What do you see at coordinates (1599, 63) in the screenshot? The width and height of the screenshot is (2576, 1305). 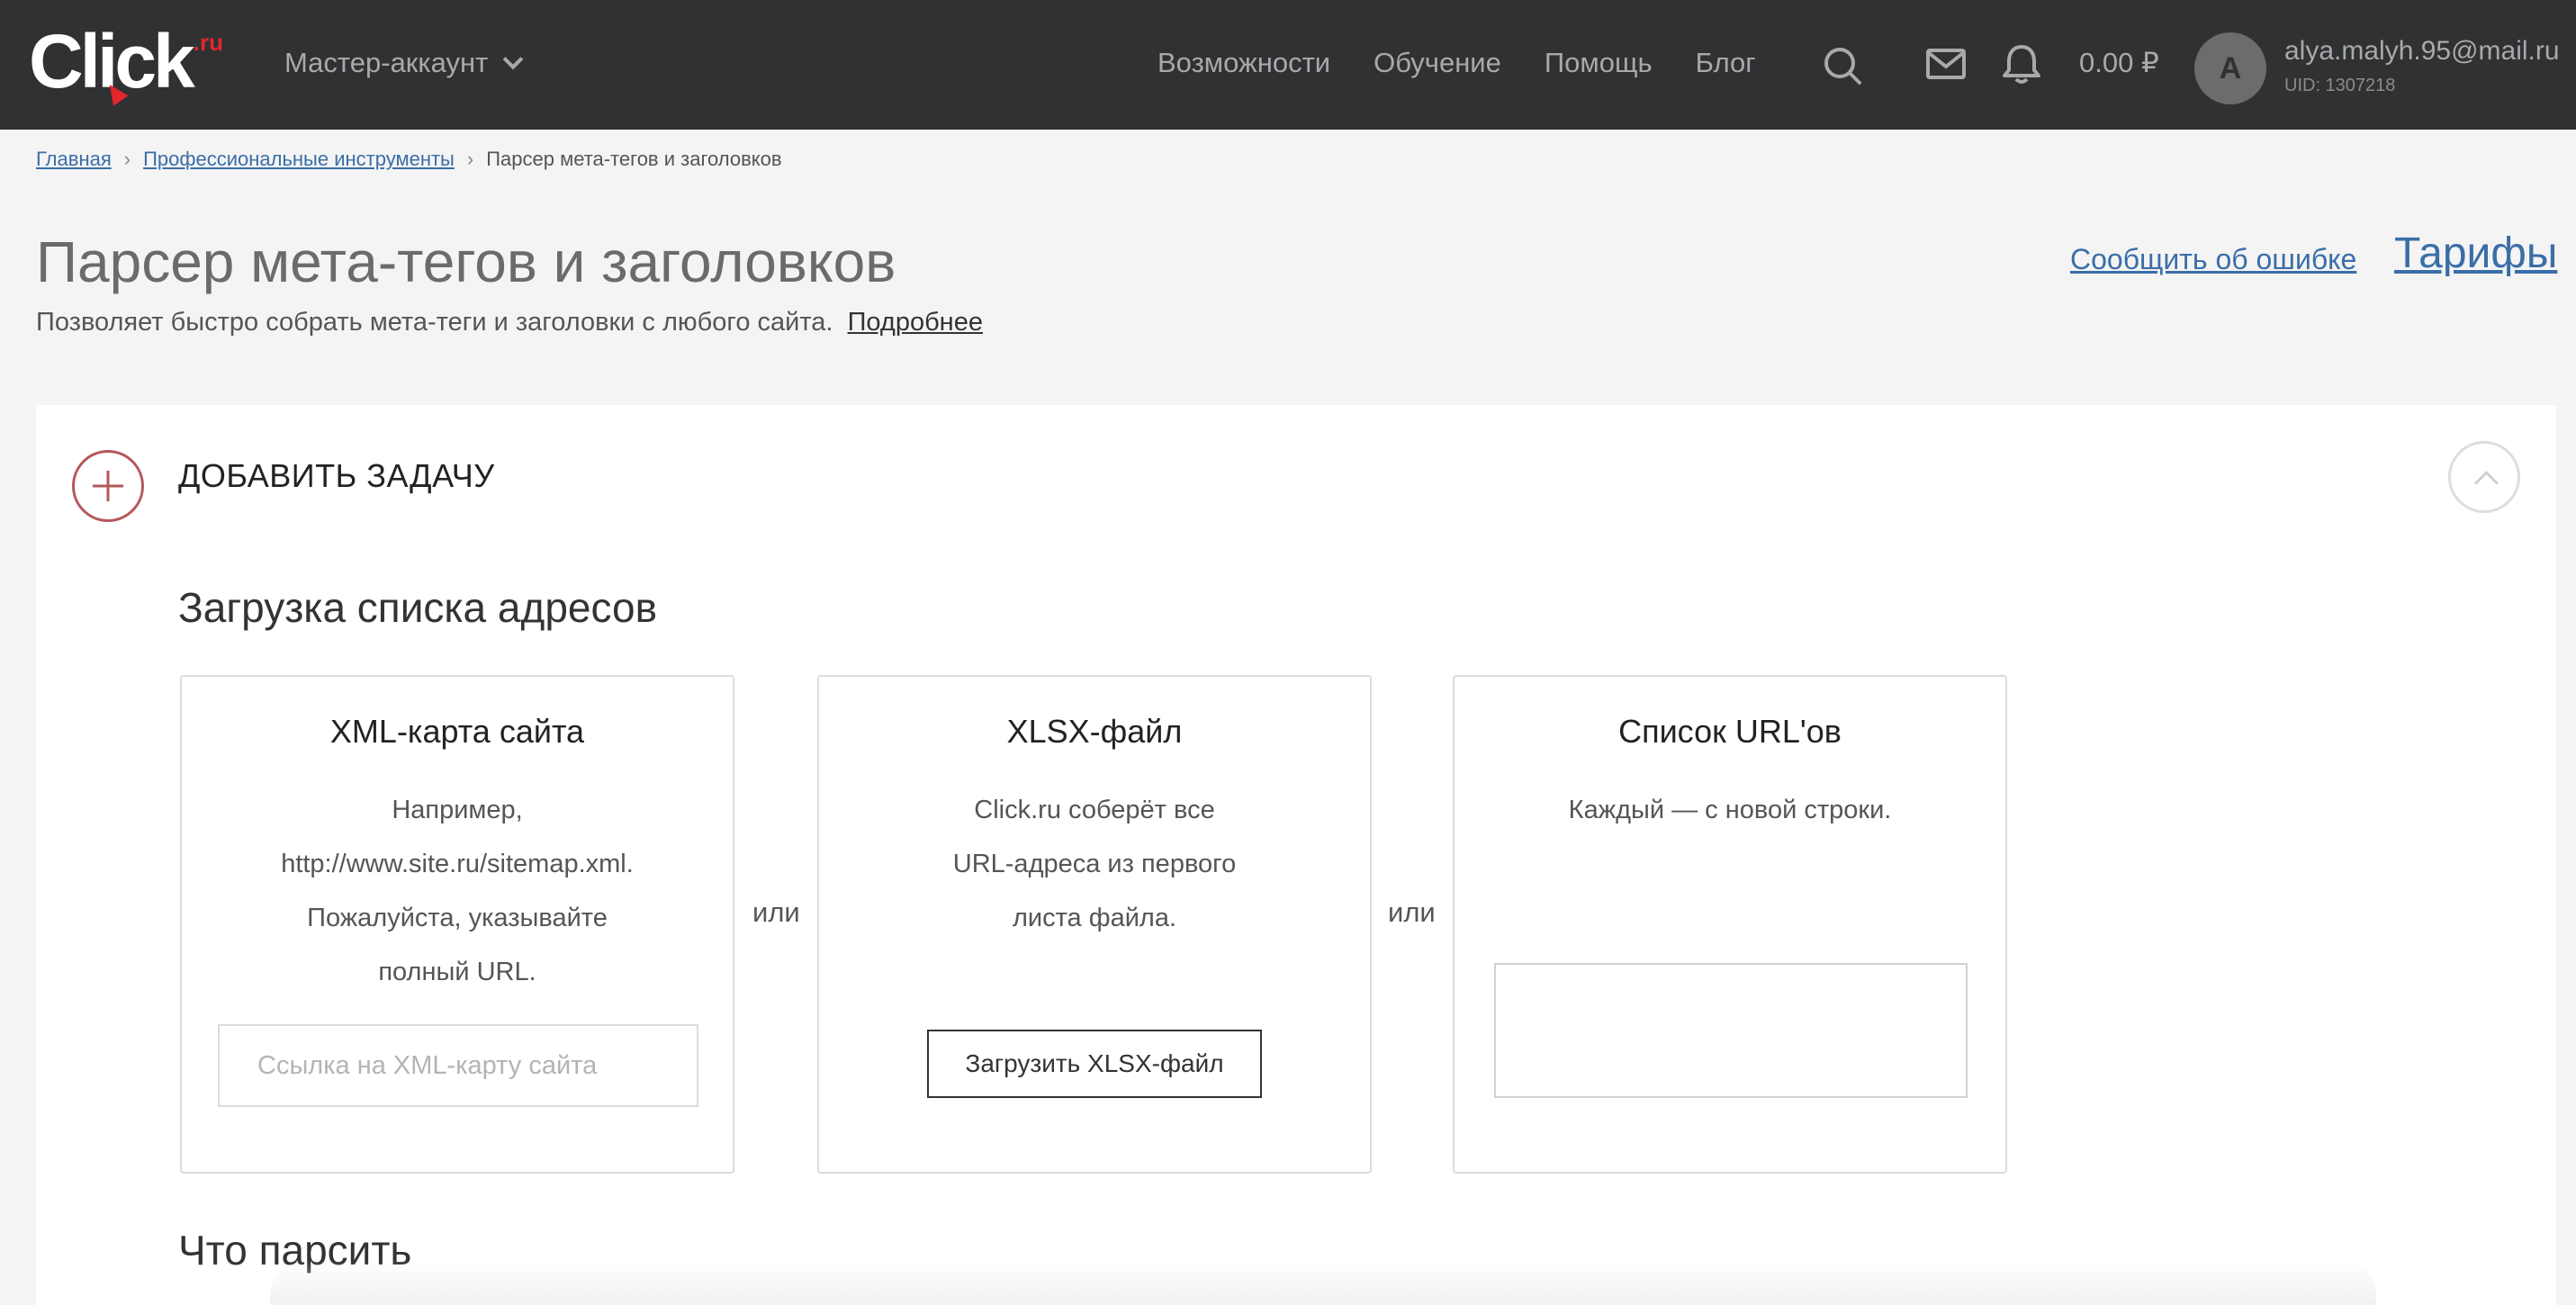 I see `nav-help: Помощь` at bounding box center [1599, 63].